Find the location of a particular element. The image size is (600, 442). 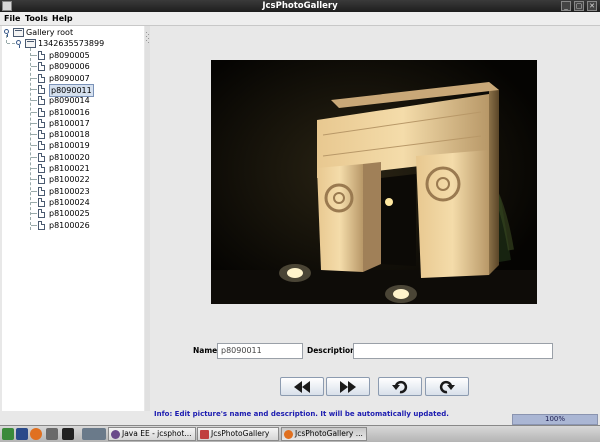

progress-bar: 100% is located at coordinates (555, 419).